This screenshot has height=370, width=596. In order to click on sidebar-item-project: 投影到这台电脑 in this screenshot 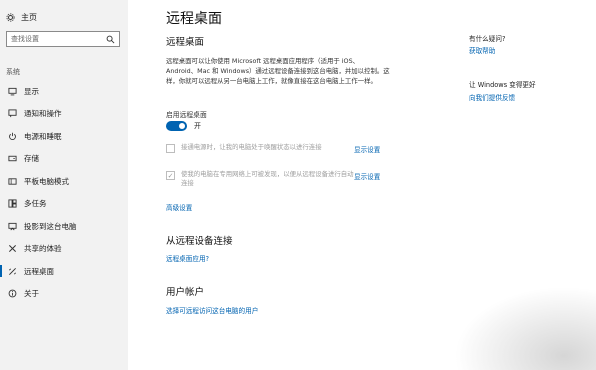, I will do `click(64, 226)`.